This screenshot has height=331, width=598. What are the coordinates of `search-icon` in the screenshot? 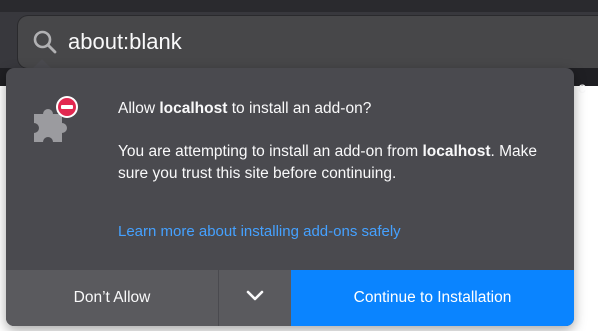 It's located at (45, 42).